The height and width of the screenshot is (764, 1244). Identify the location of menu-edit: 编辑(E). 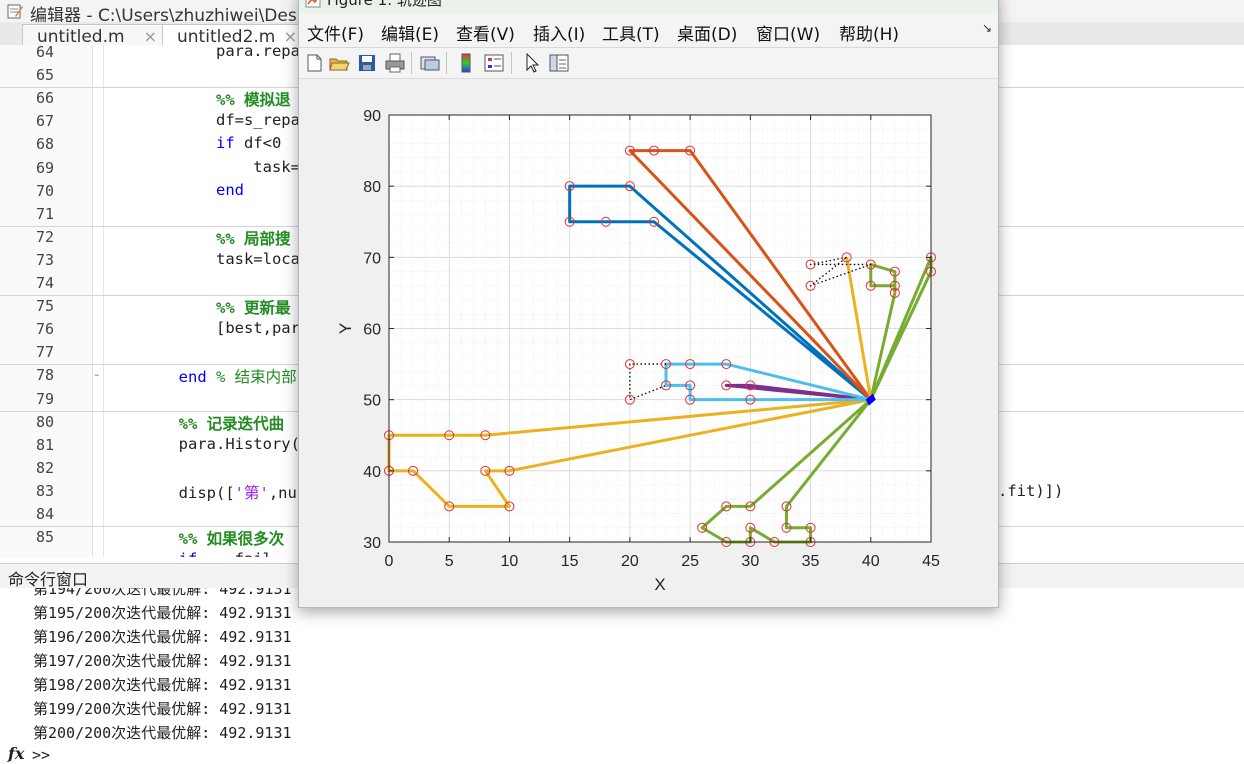
(410, 32).